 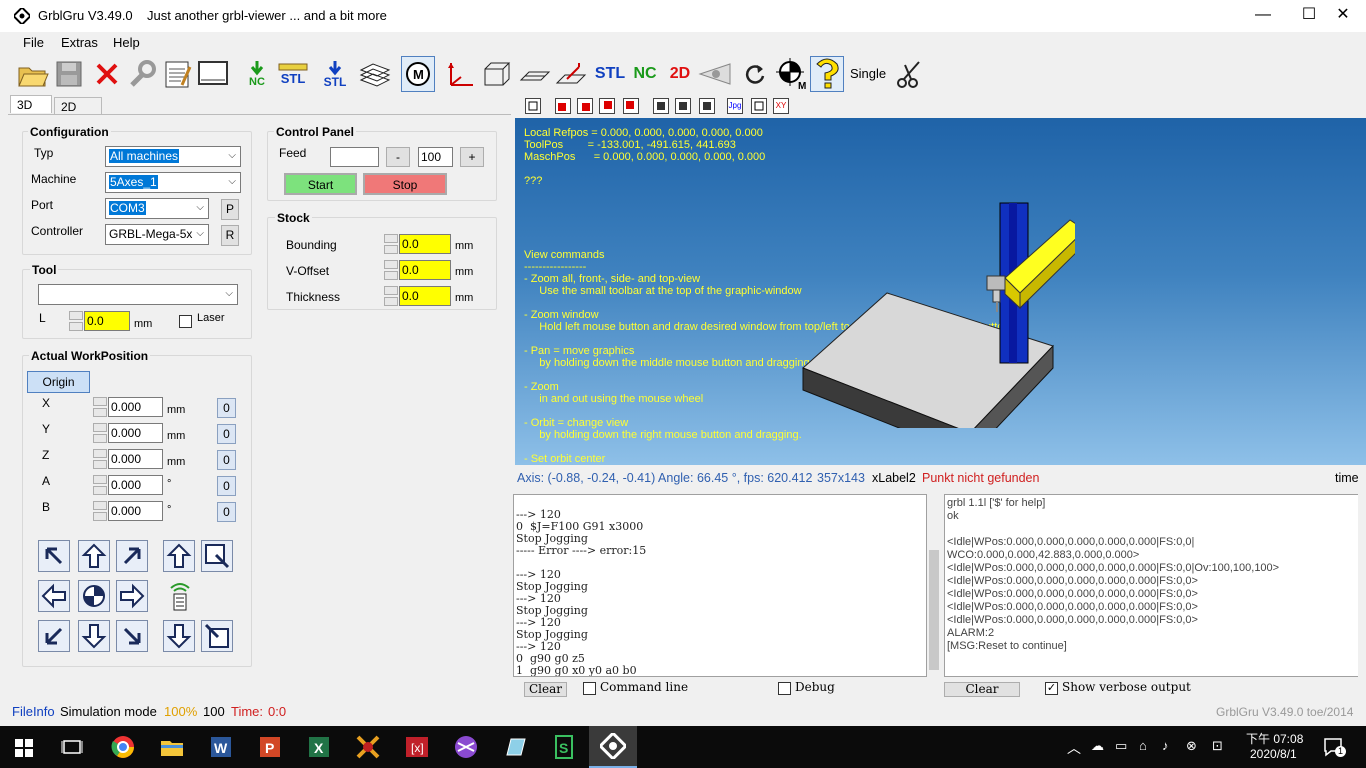 What do you see at coordinates (564, 747) in the screenshot?
I see `s-app-icon: S` at bounding box center [564, 747].